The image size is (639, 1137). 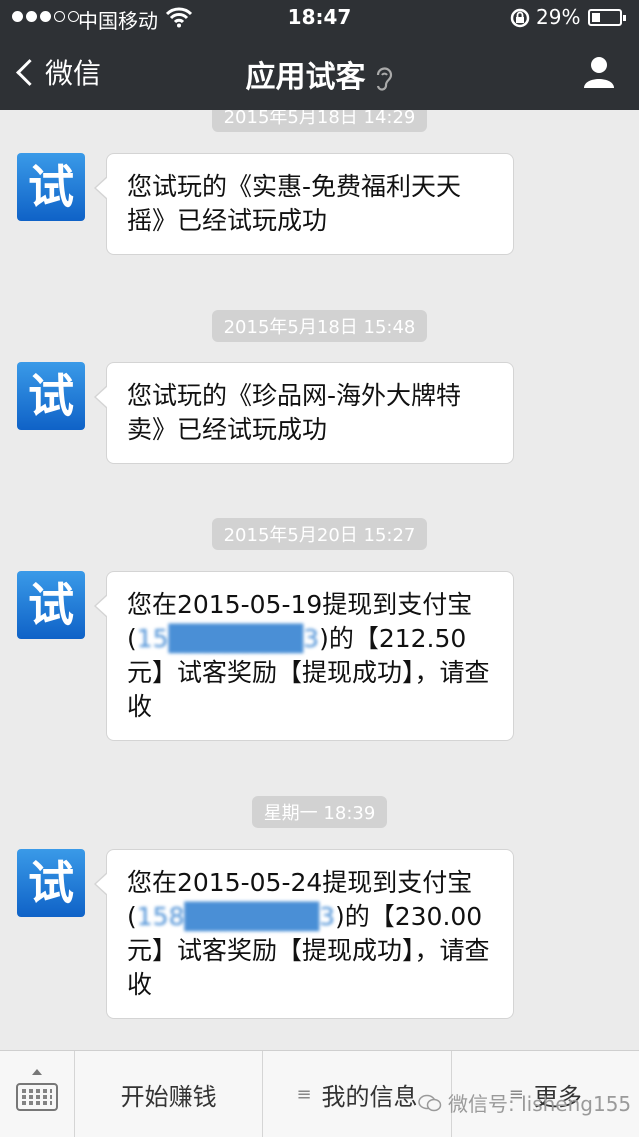 What do you see at coordinates (37, 1097) in the screenshot?
I see `keyboard-icon` at bounding box center [37, 1097].